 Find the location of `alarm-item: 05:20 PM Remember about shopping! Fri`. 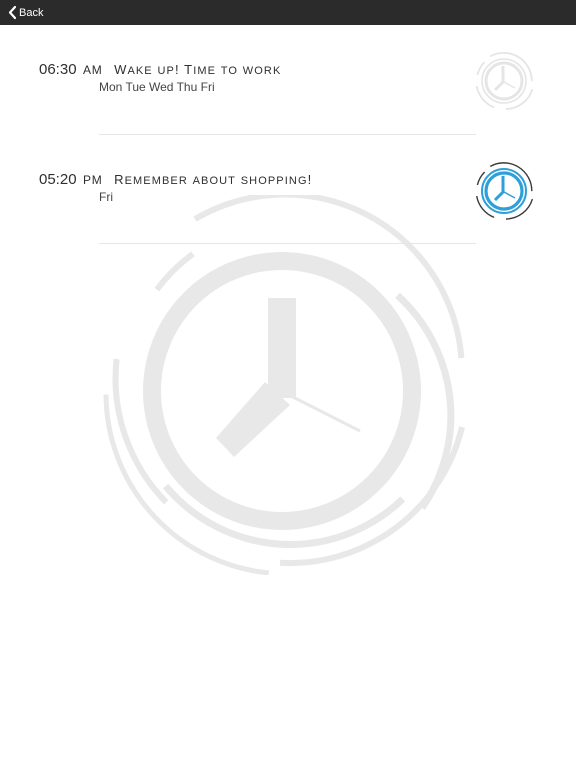

alarm-item: 05:20 PM Remember about shopping! Fri is located at coordinates (288, 190).